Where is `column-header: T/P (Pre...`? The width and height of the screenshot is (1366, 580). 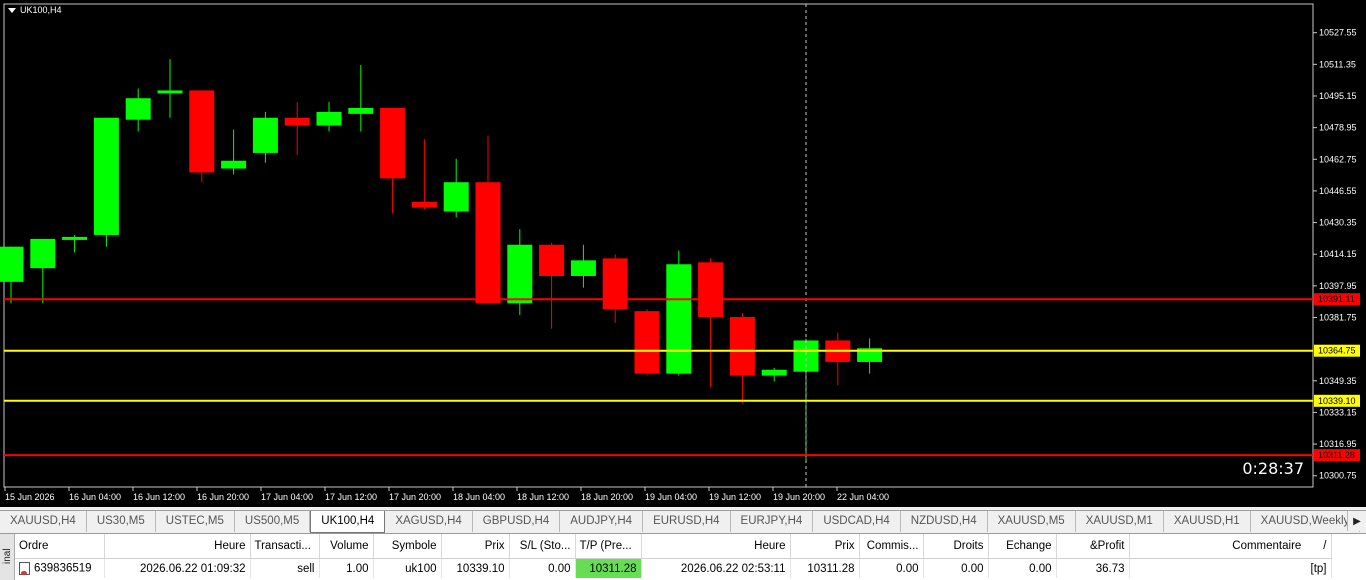 column-header: T/P (Pre... is located at coordinates (608, 546).